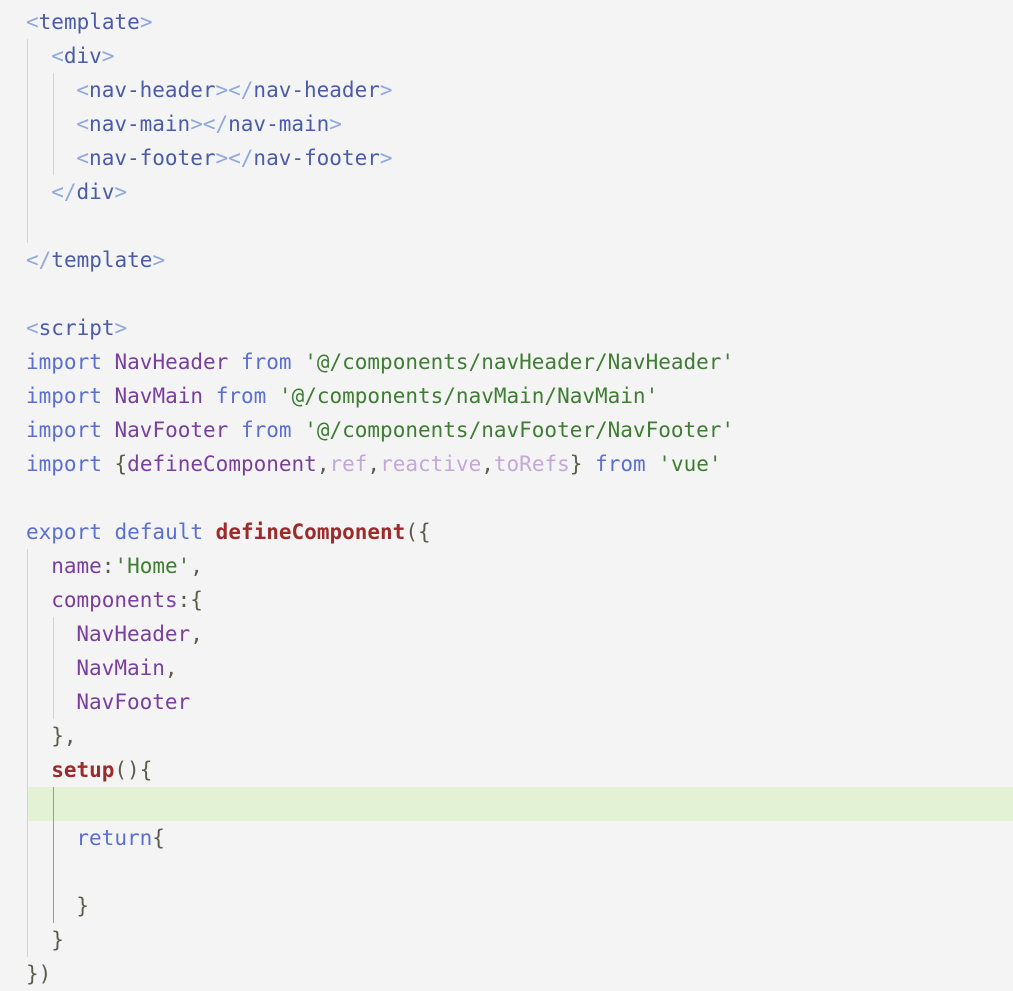 Image resolution: width=1013 pixels, height=991 pixels. I want to click on code-line: export default defineComponent({, so click(228, 532).